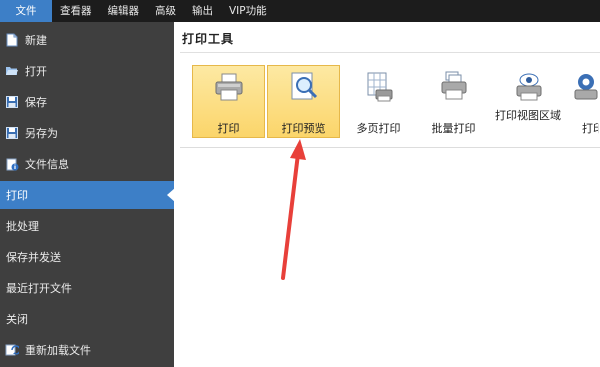  I want to click on sidebar-item-reload: 重新加载文件, so click(87, 350).